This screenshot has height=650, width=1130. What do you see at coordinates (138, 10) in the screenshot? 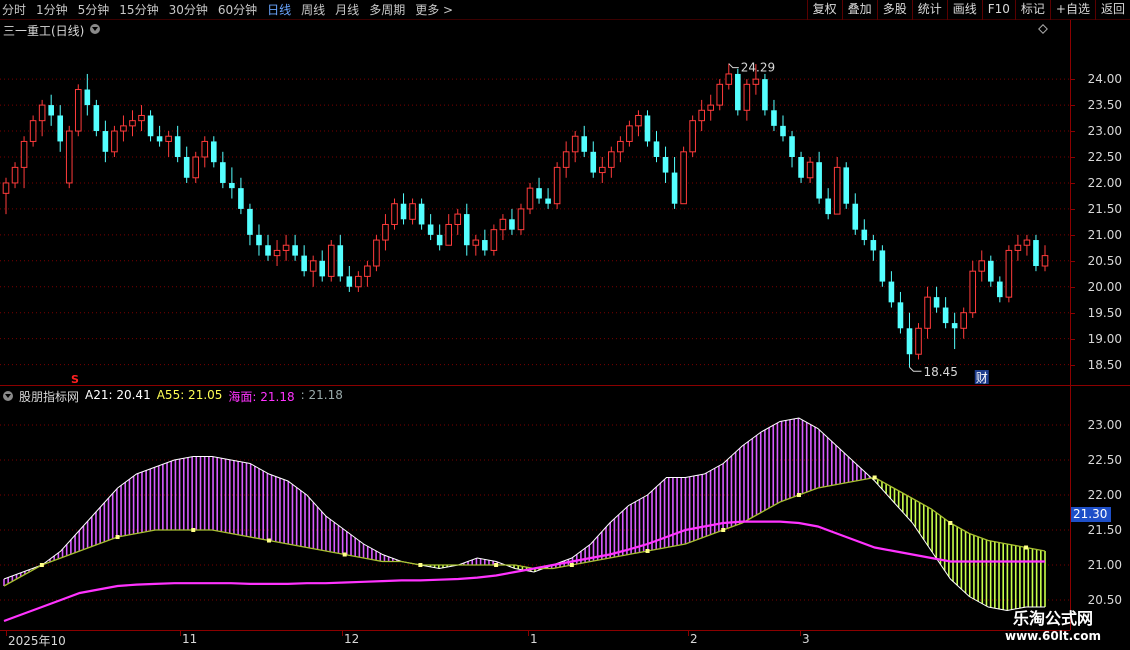
I see `period-tab-3: 15分钟` at bounding box center [138, 10].